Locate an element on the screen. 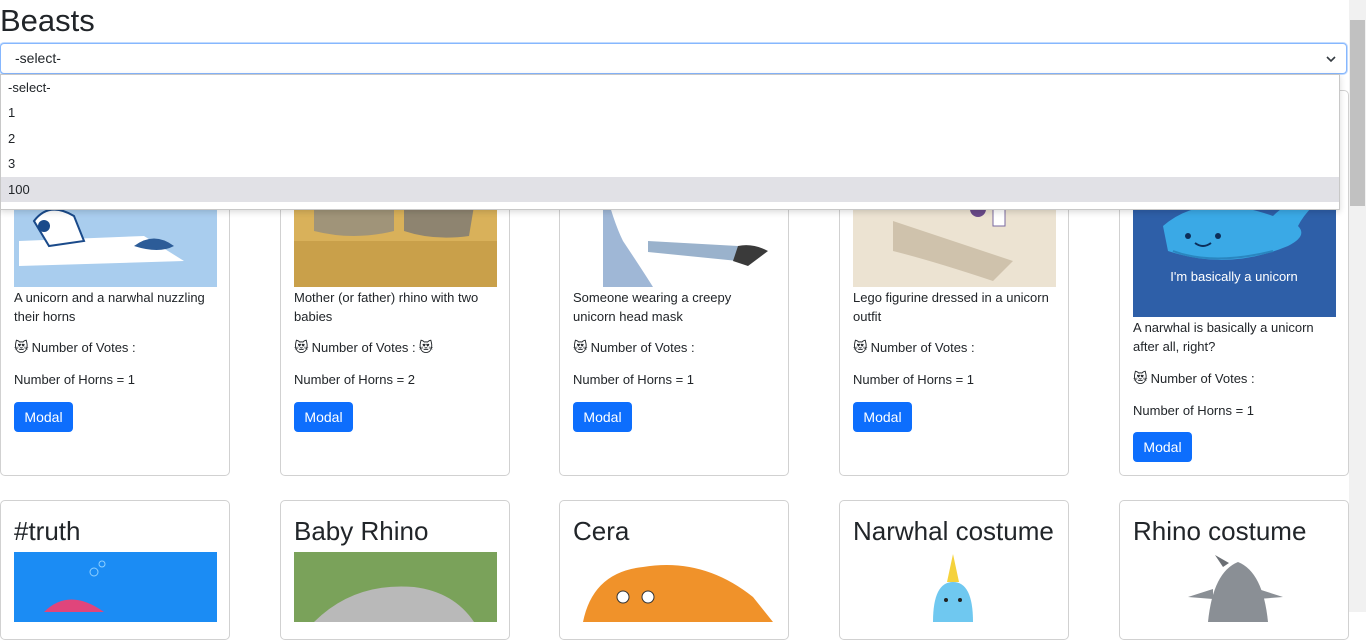 This screenshot has width=1366, height=640. card-title: #truth is located at coordinates (47, 531).